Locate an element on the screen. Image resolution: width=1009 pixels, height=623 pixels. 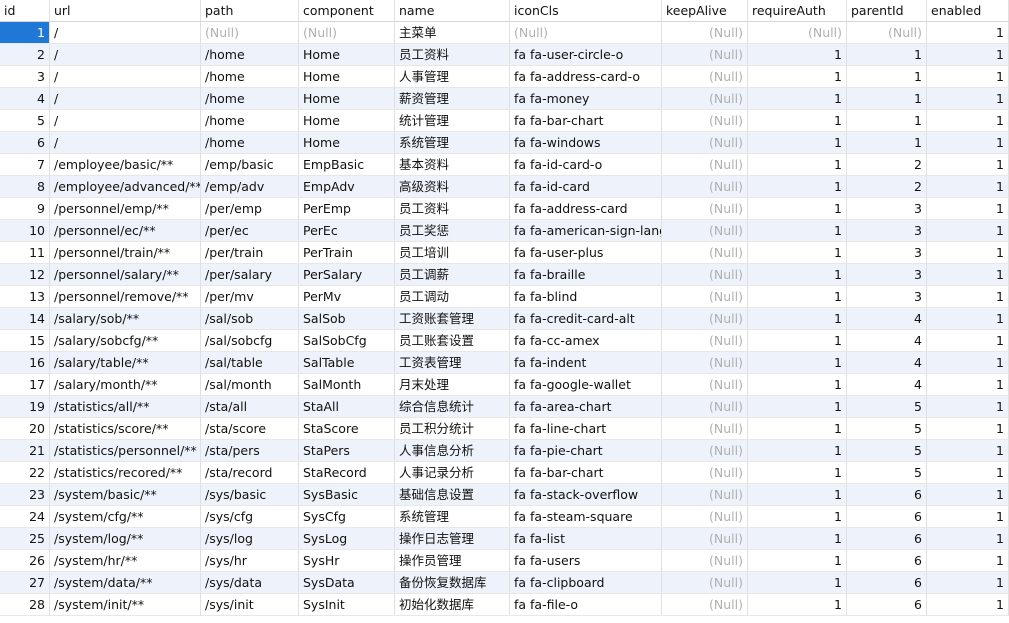
cell-iconcls: fa fa-address-card is located at coordinates (586, 209).